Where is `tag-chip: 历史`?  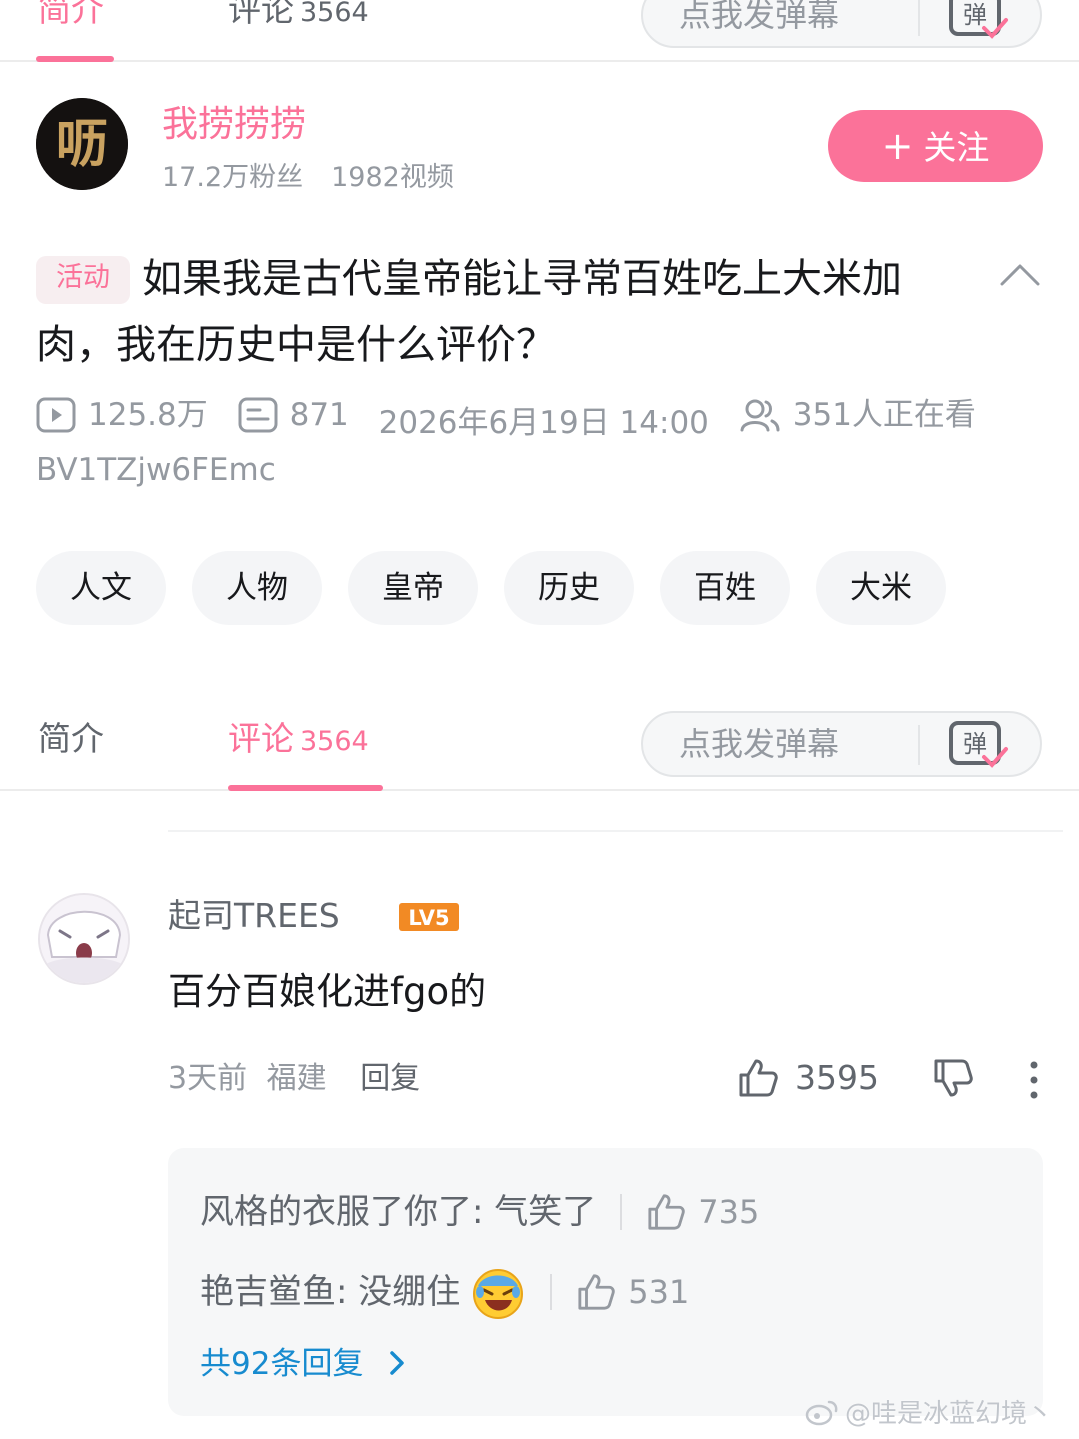
tag-chip: 历史 is located at coordinates (569, 588).